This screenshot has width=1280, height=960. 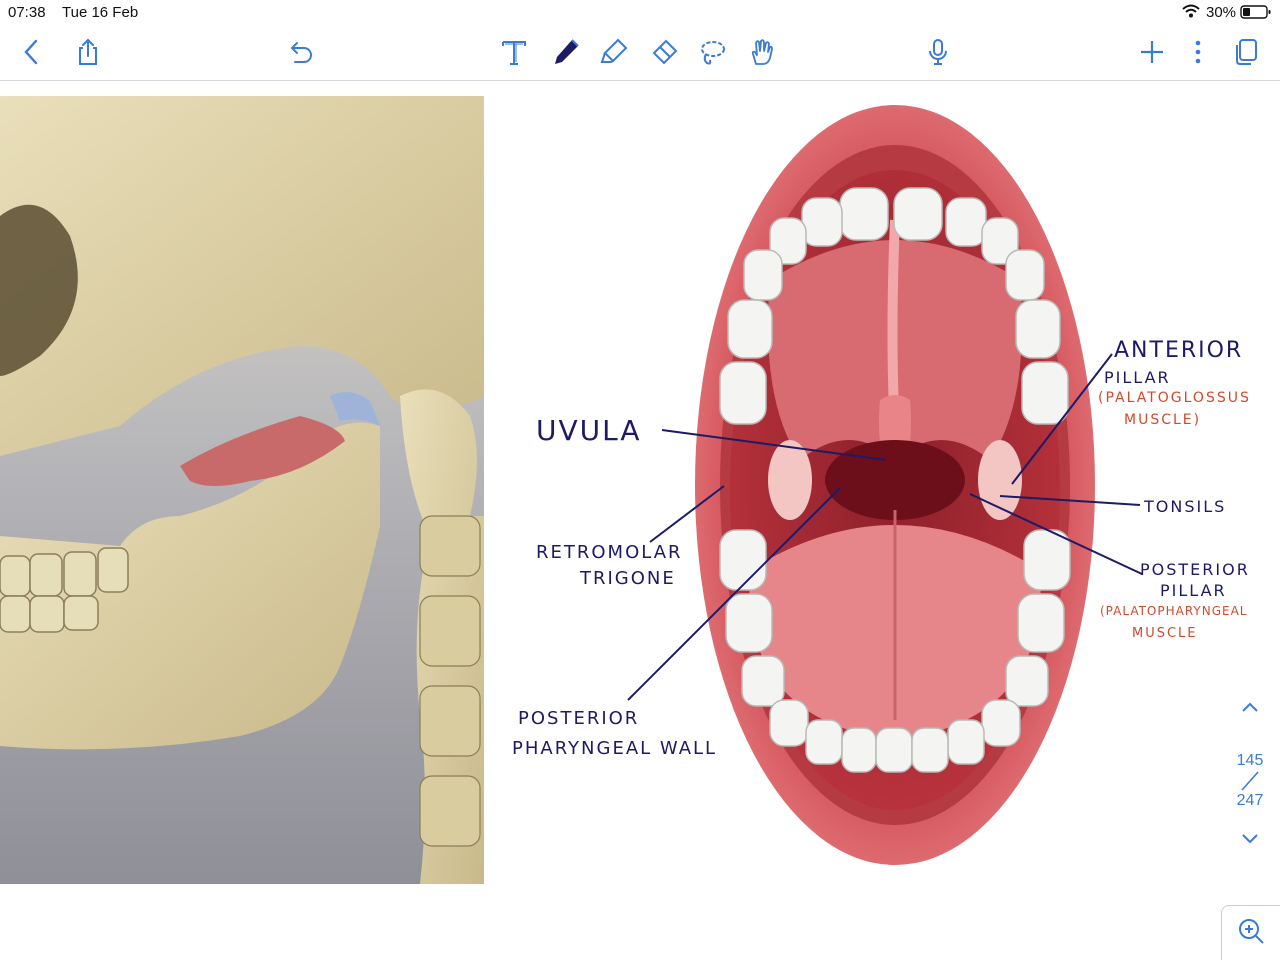 What do you see at coordinates (1137, 377) in the screenshot?
I see `label-anterior-pillar: PILLAR` at bounding box center [1137, 377].